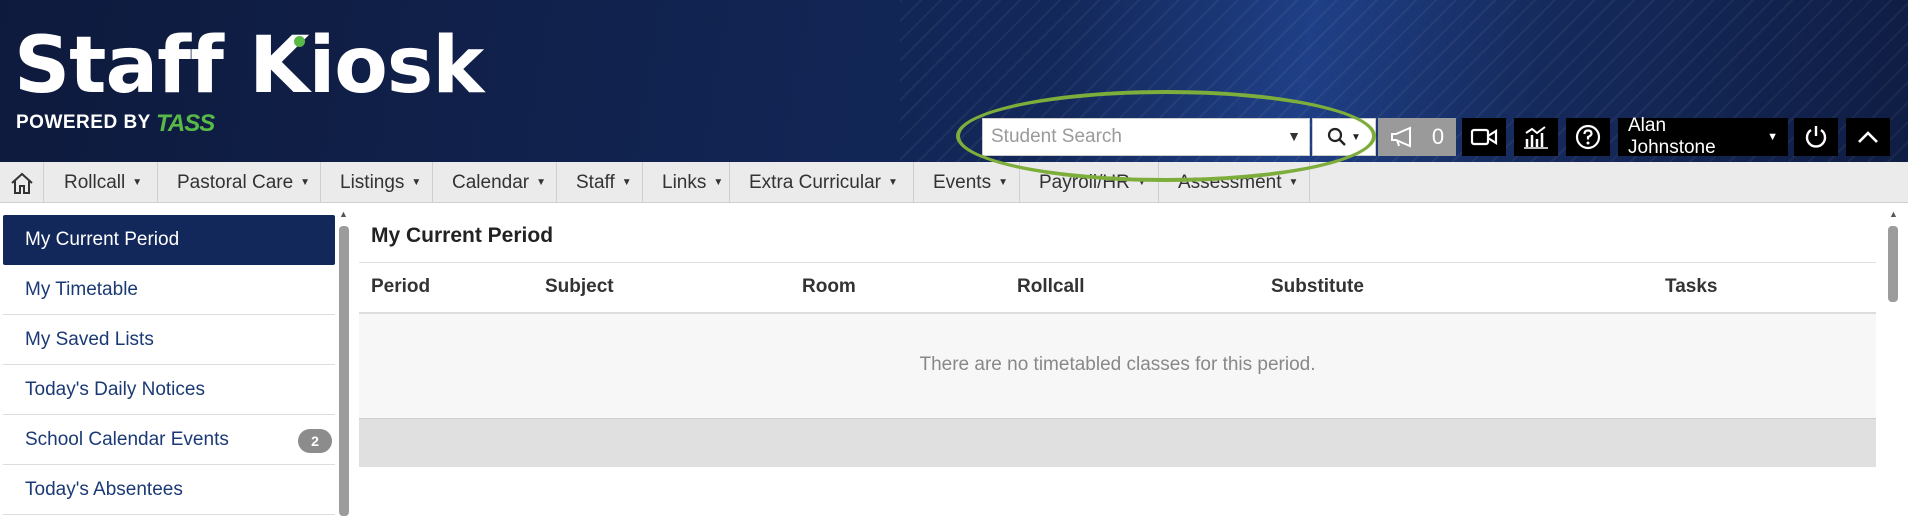 Image resolution: width=1908 pixels, height=516 pixels. I want to click on home-button, so click(22, 182).